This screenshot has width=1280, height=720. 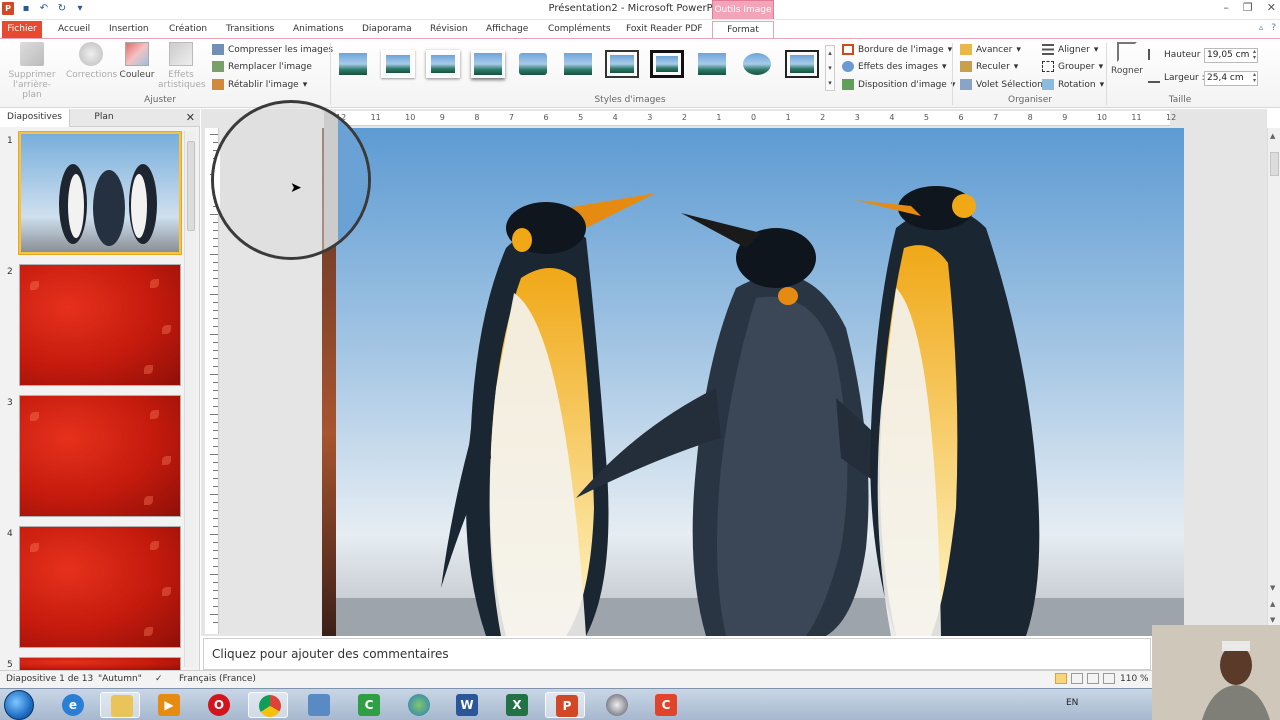 What do you see at coordinates (897, 49) in the screenshot?
I see `image-border-button: Bordure de l'image ▾` at bounding box center [897, 49].